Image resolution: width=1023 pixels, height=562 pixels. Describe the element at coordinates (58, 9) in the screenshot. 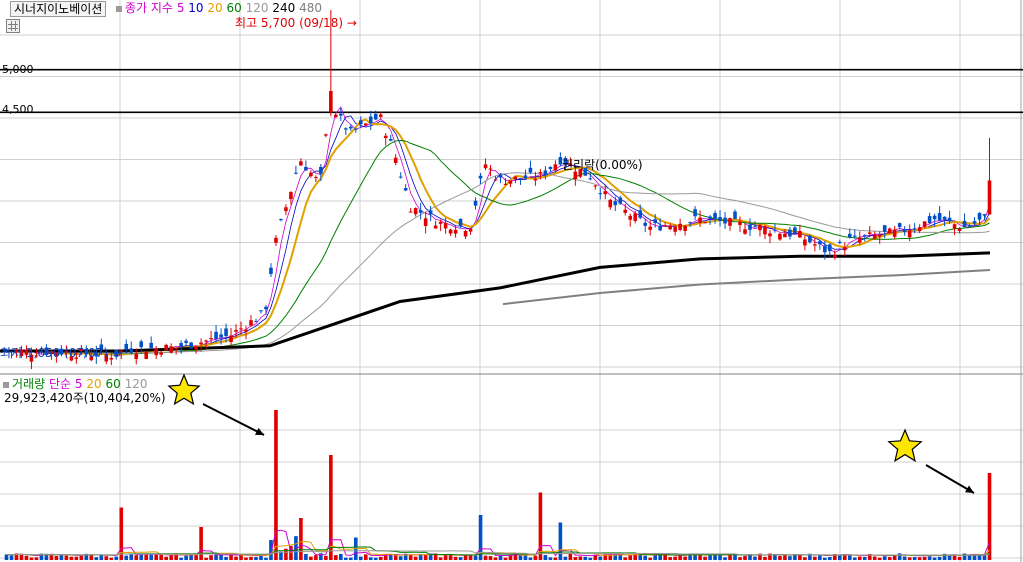

I see `stock-name-button: 시너지이노베이션` at that location.